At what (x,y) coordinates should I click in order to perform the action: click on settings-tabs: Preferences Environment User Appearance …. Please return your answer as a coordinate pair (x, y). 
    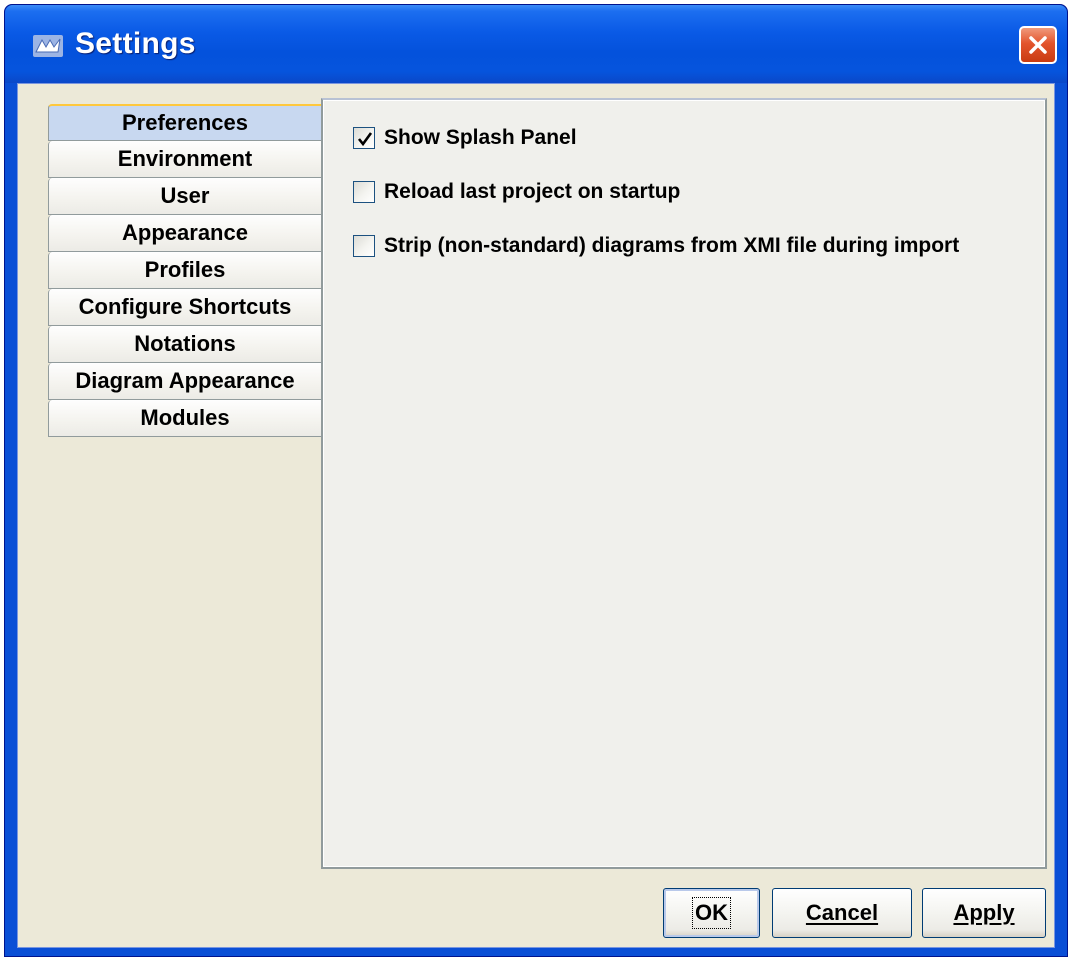
    Looking at the image, I should click on (184, 270).